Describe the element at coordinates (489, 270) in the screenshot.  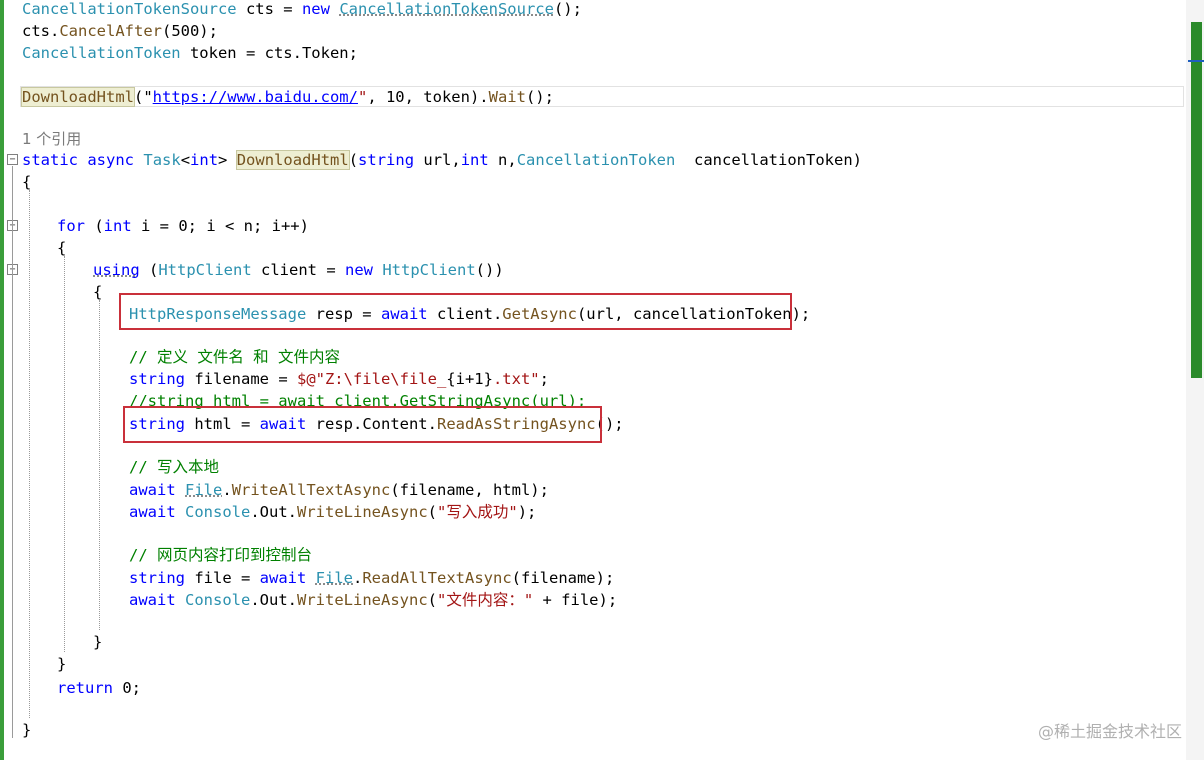
I see `token: ())` at that location.